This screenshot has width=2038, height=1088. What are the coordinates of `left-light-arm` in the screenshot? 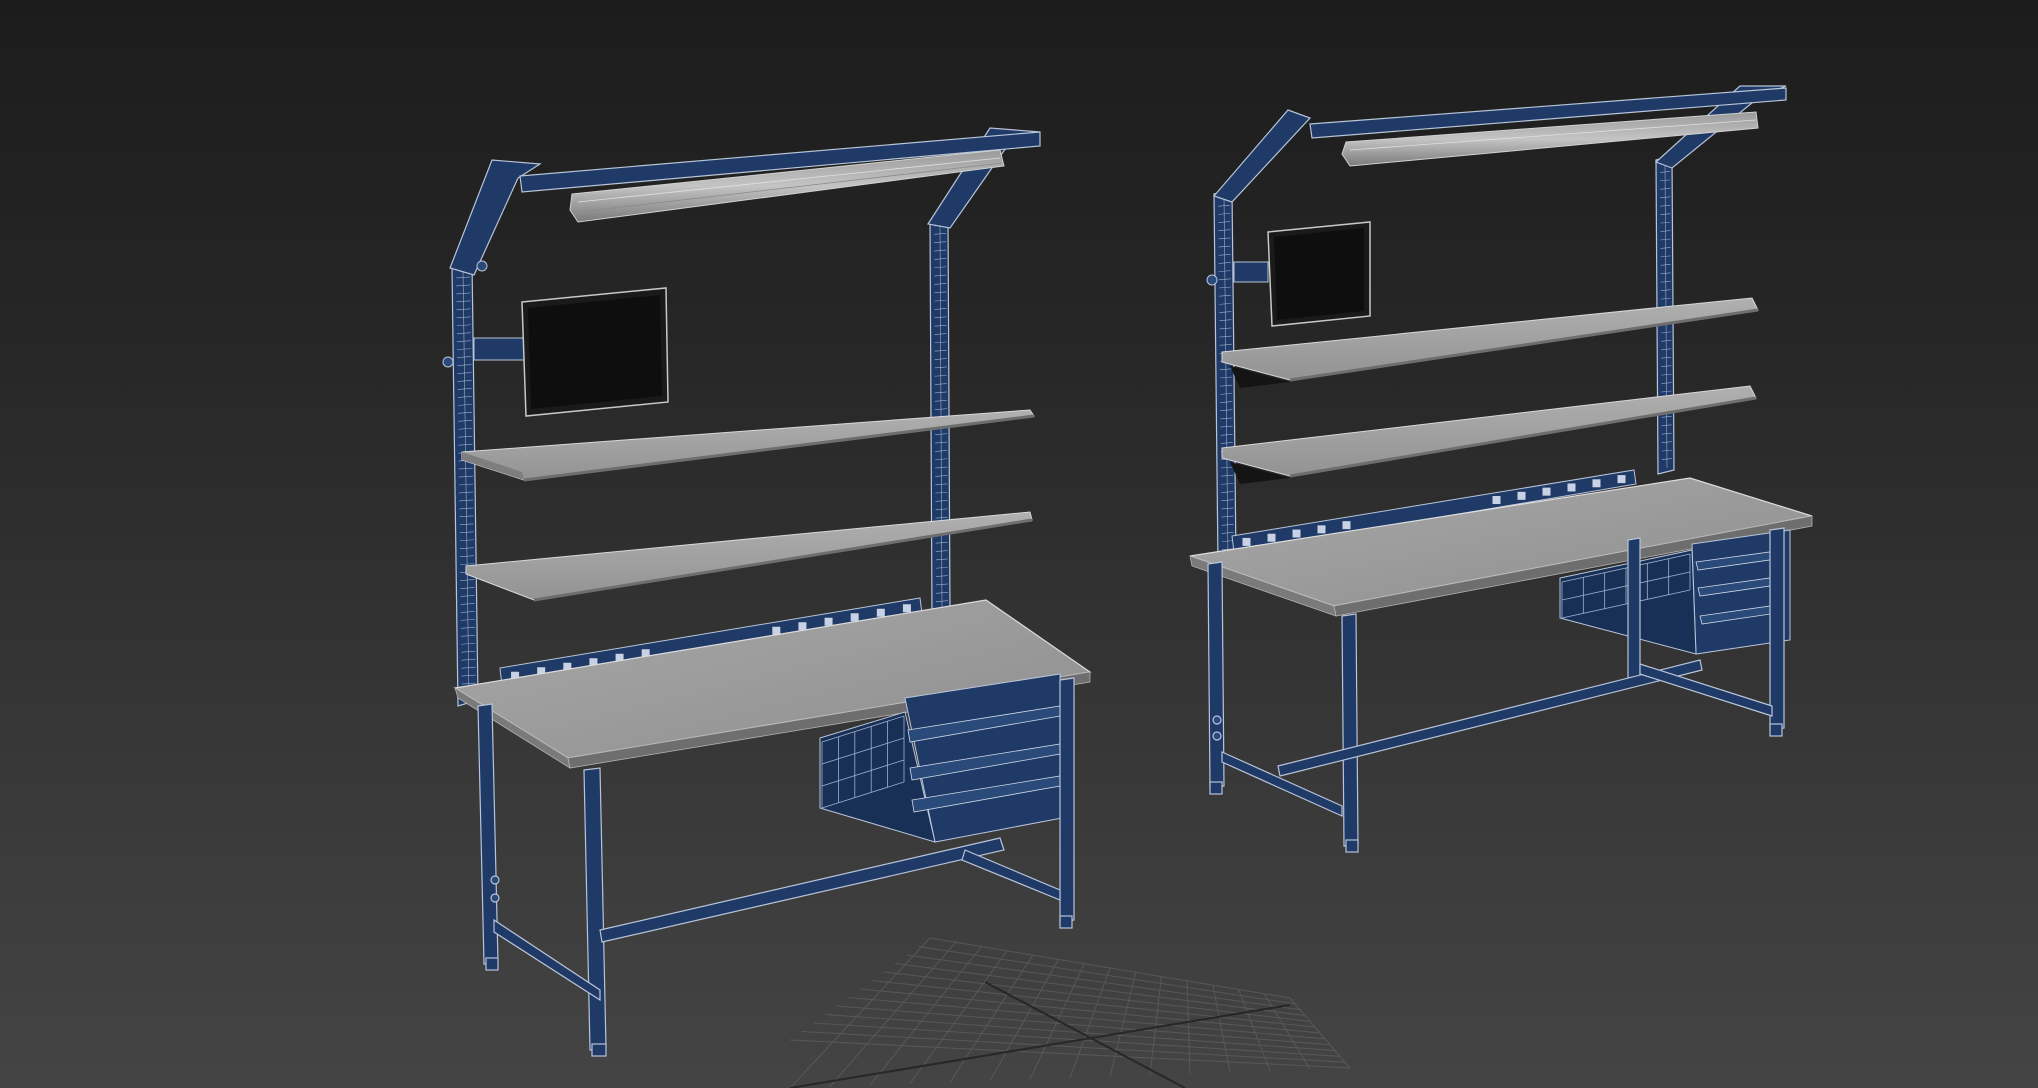 It's located at (1262, 156).